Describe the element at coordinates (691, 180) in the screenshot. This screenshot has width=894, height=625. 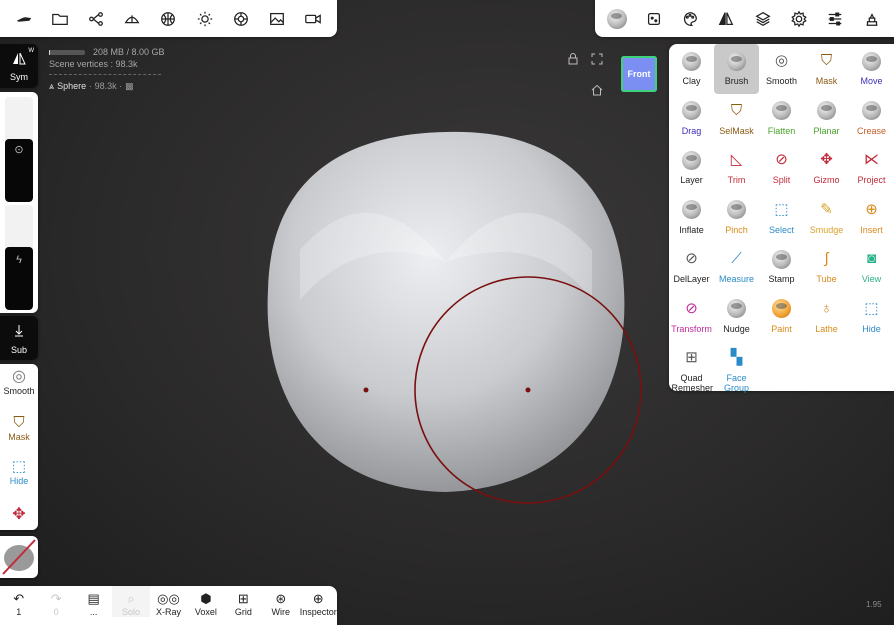
I see `tool-label: Layer` at that location.